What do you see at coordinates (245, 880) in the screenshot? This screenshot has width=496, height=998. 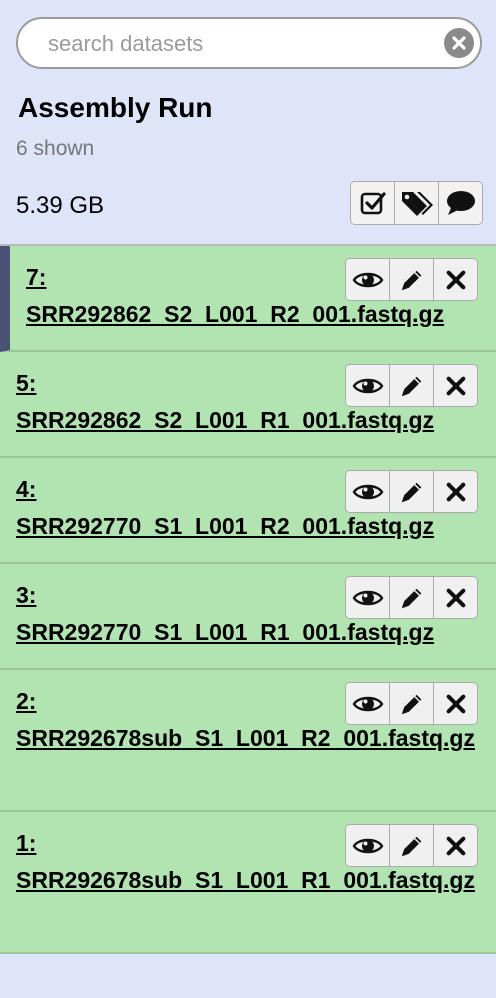 I see `dataset-name: SRR292678sub_S1_L001_R1_001.fastq.gz` at bounding box center [245, 880].